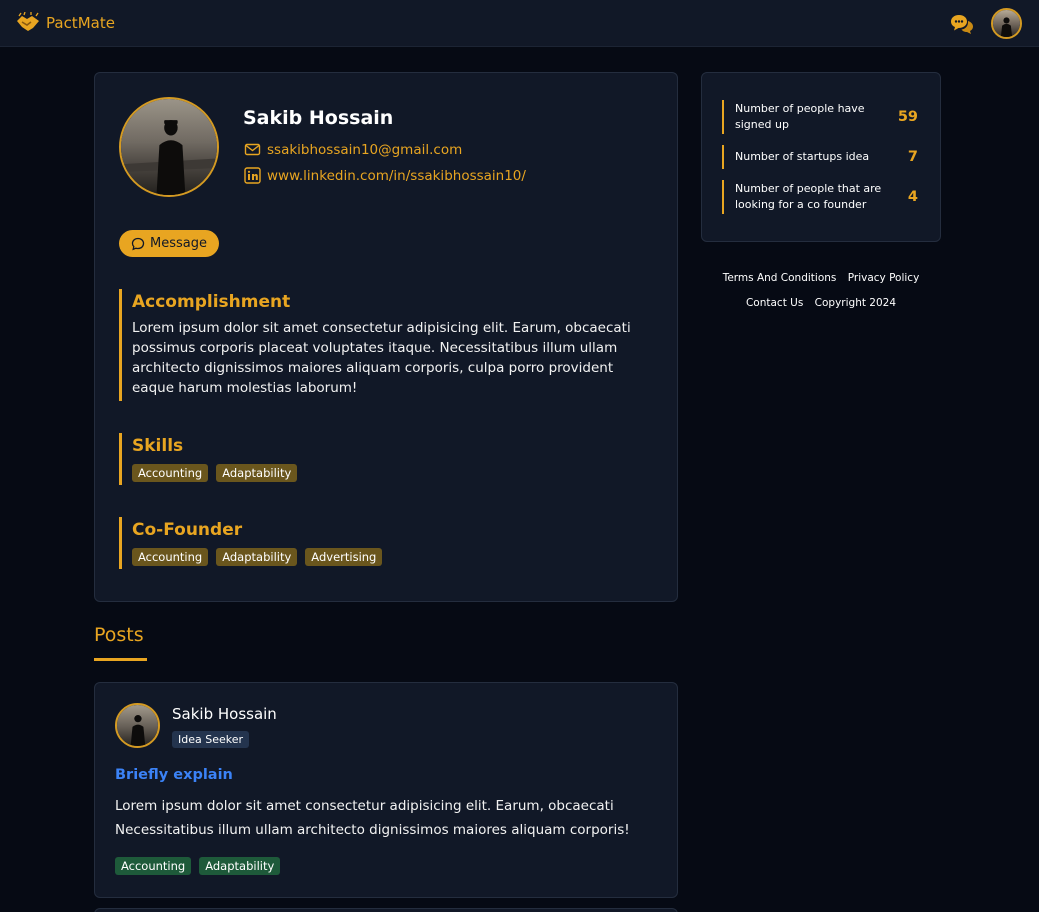  I want to click on skills-section: Skills Accounting Adaptability, so click(384, 459).